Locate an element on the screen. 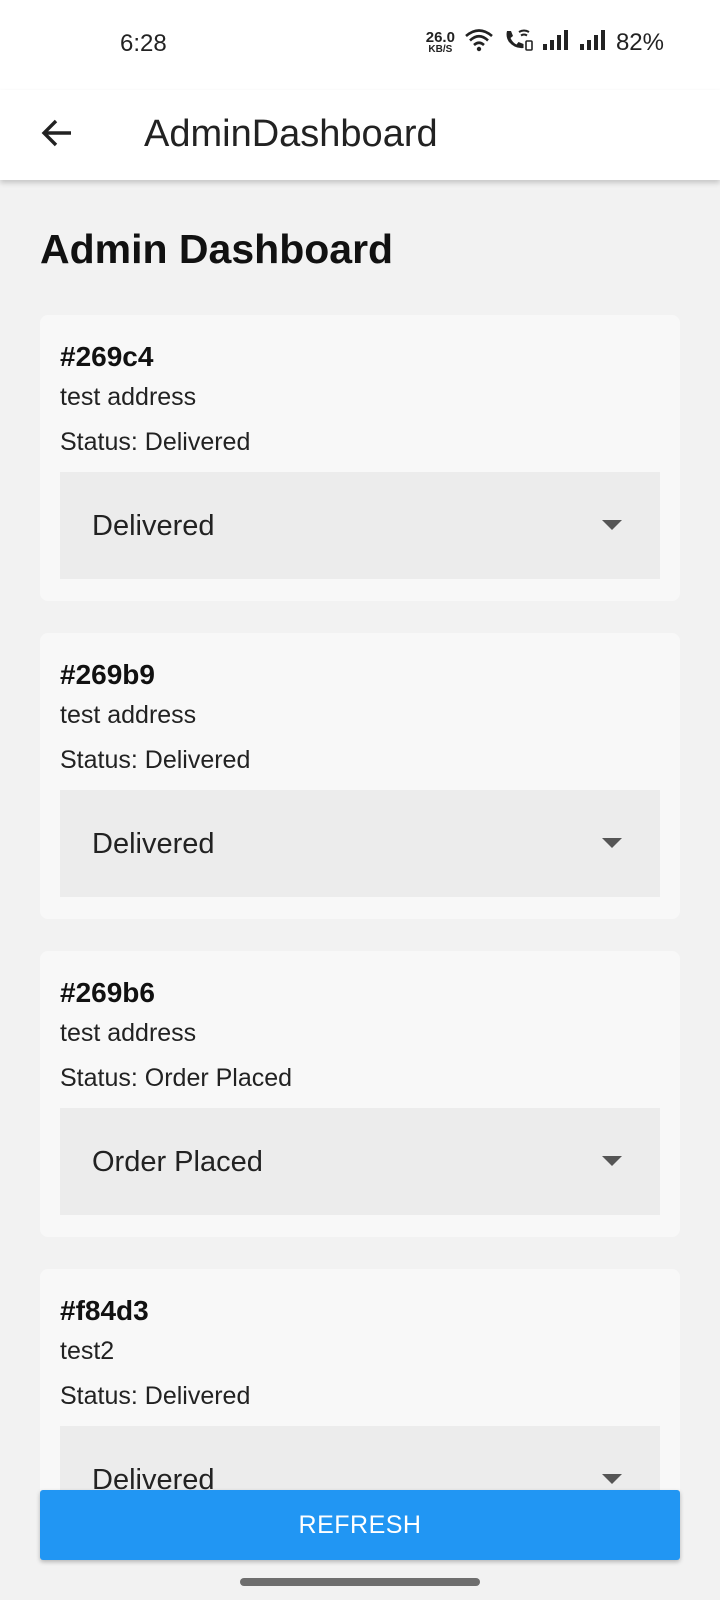 The height and width of the screenshot is (1600, 720). home-indicator is located at coordinates (360, 1582).